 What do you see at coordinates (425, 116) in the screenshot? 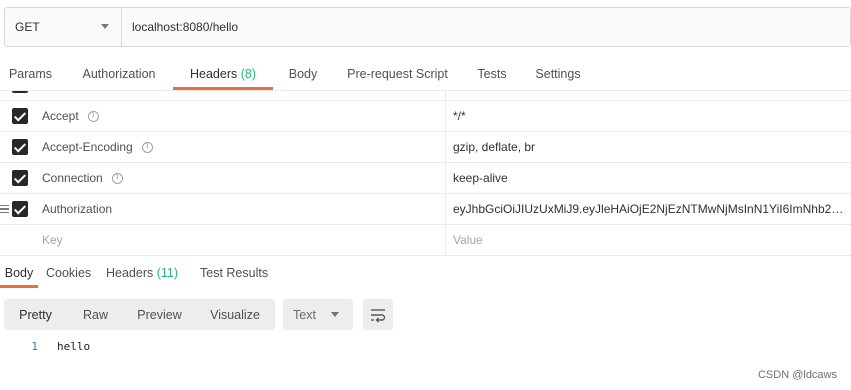
I see `table-row: Accept */*` at bounding box center [425, 116].